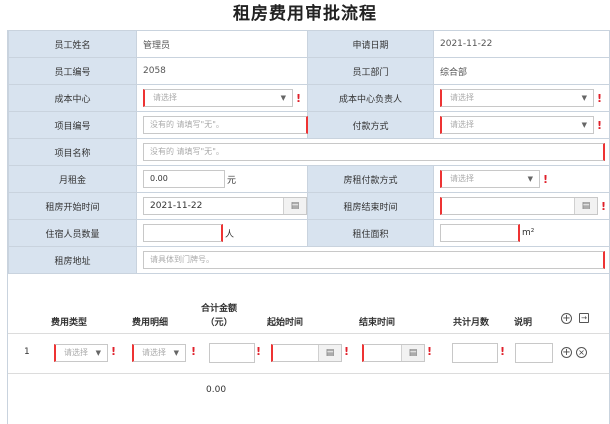 The height and width of the screenshot is (424, 610). I want to click on rent-start-label: 租房开始时间, so click(72, 206).